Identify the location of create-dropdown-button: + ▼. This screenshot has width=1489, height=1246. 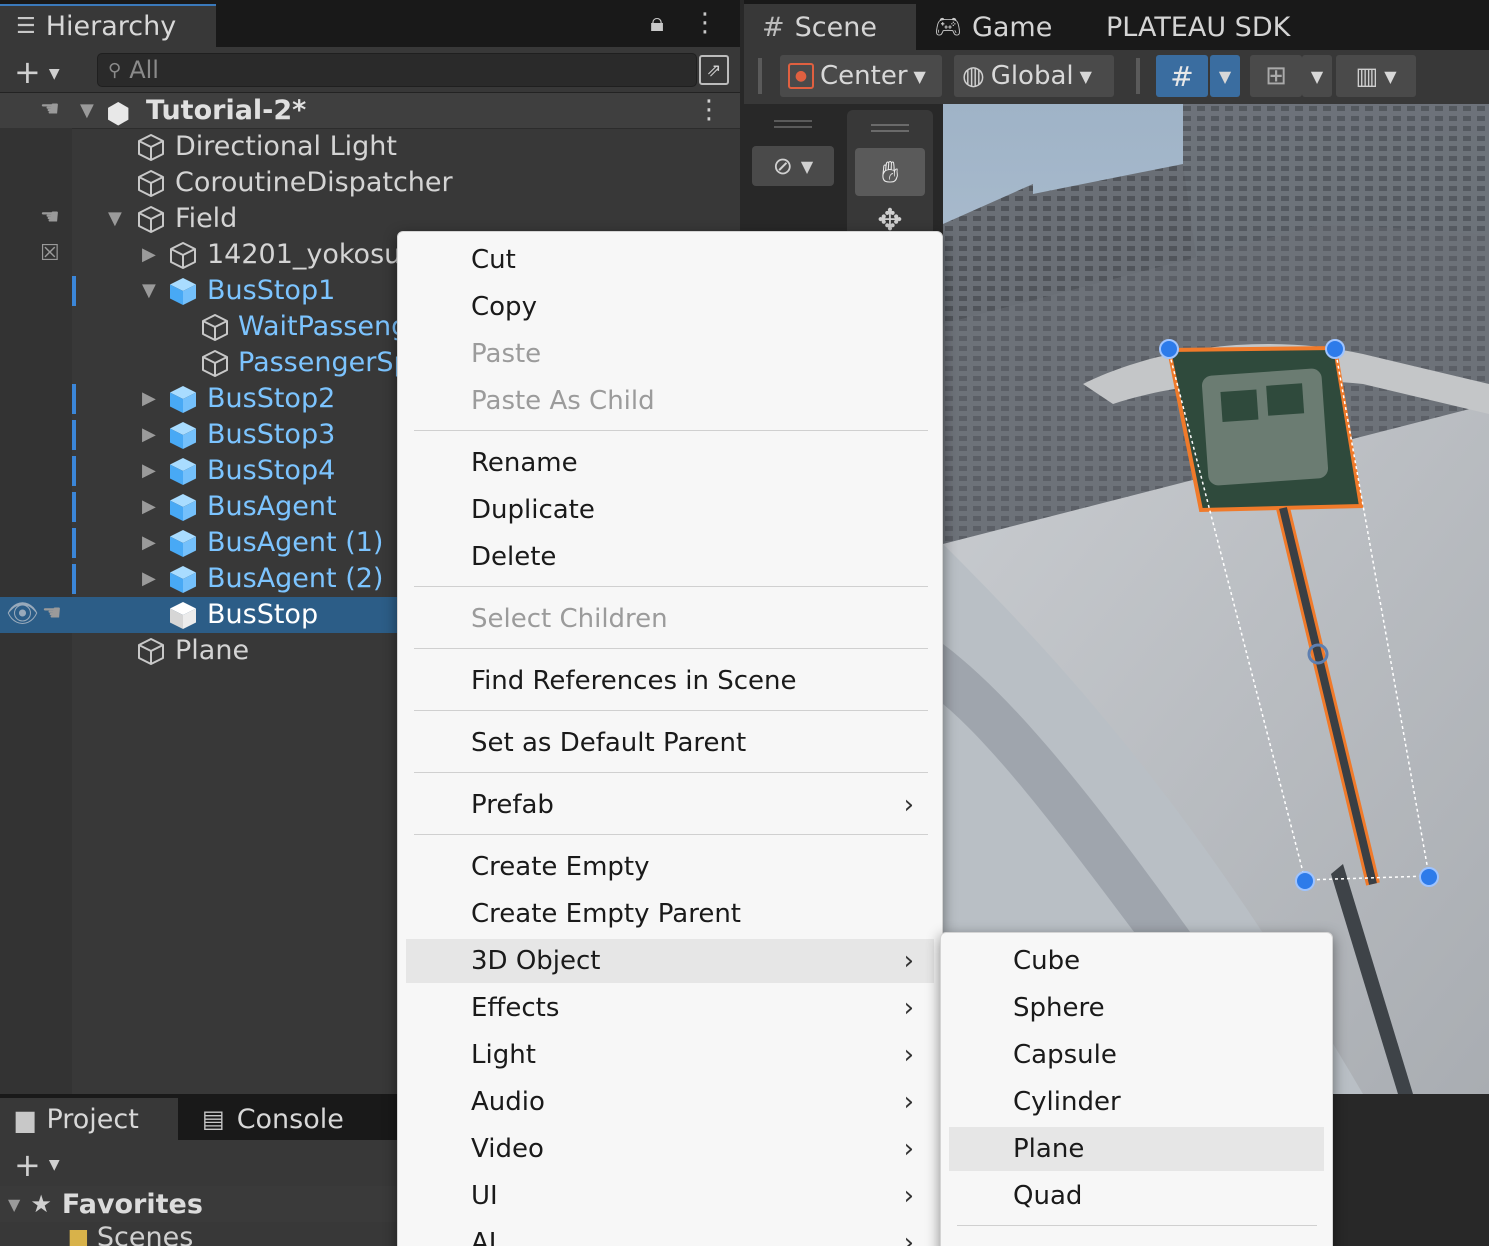
(37, 72).